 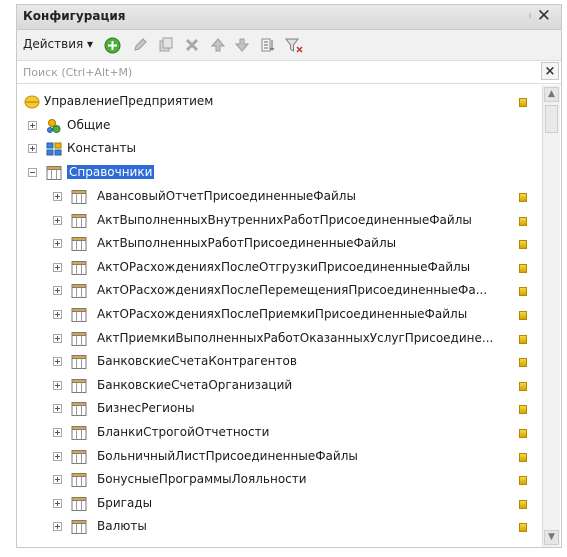 What do you see at coordinates (32, 102) in the screenshot?
I see `config-root-icon` at bounding box center [32, 102].